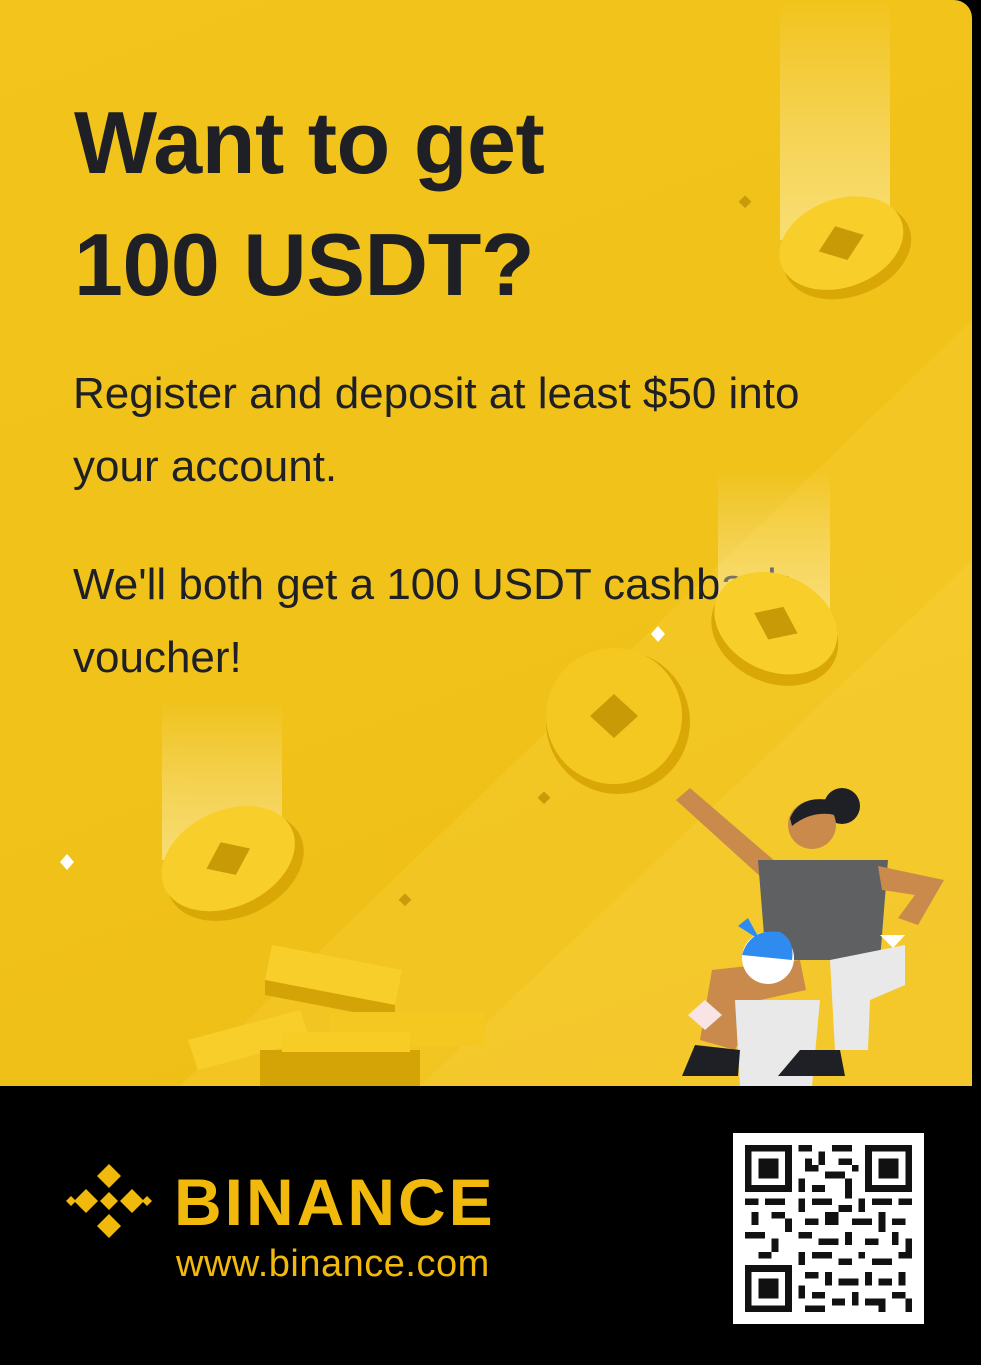  What do you see at coordinates (109, 1201) in the screenshot?
I see `binance-diamond-icon` at bounding box center [109, 1201].